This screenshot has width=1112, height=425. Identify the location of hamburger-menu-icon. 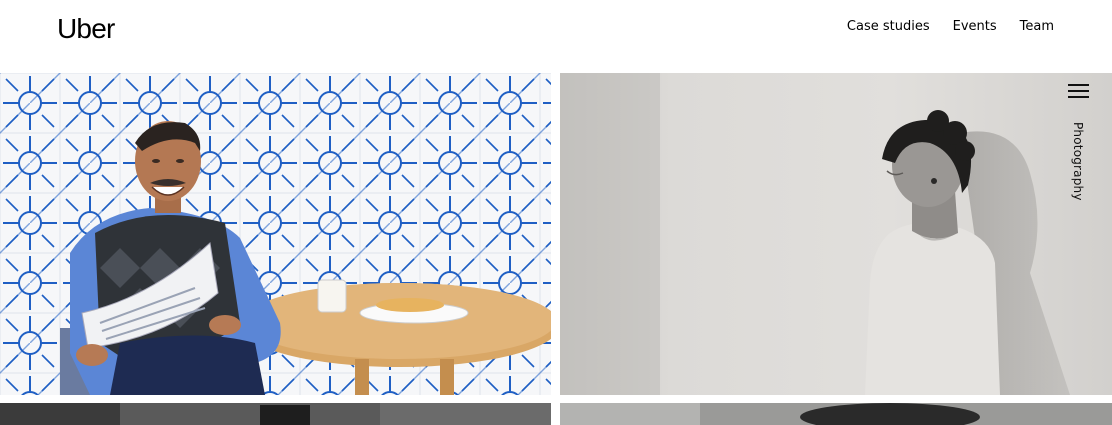
(1078, 91).